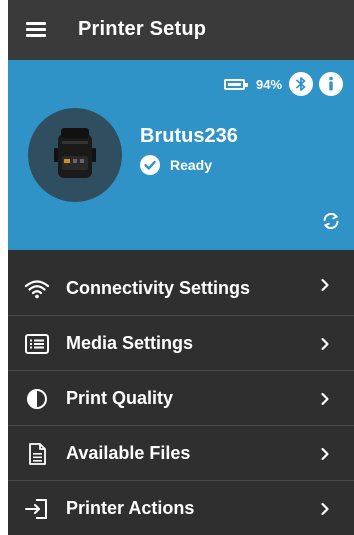  Describe the element at coordinates (37, 454) in the screenshot. I see `file-icon` at that location.